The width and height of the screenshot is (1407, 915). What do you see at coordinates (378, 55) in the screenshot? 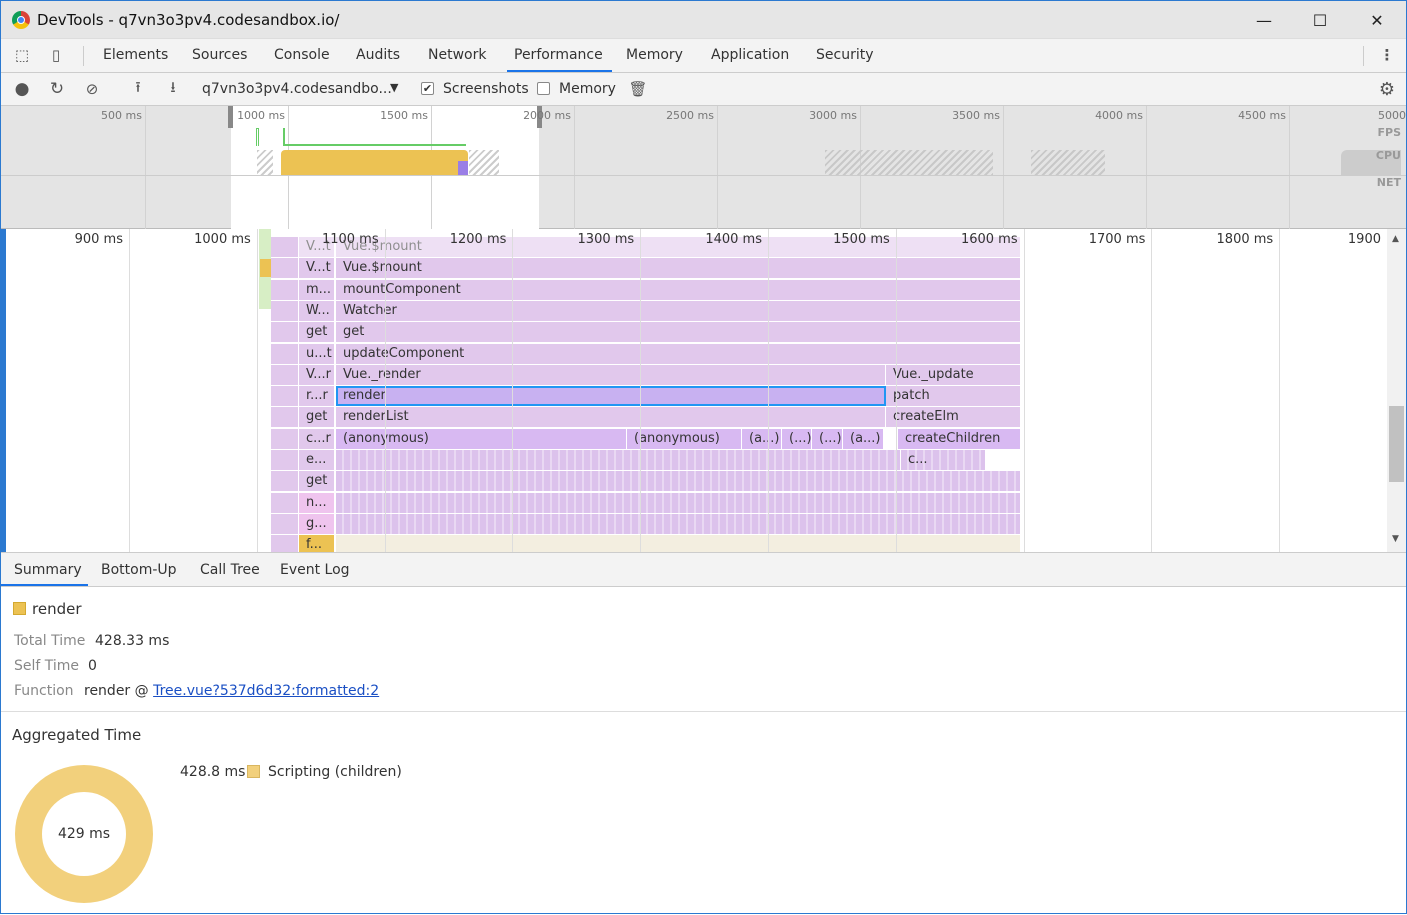
I see `tab-audits: Audits` at bounding box center [378, 55].